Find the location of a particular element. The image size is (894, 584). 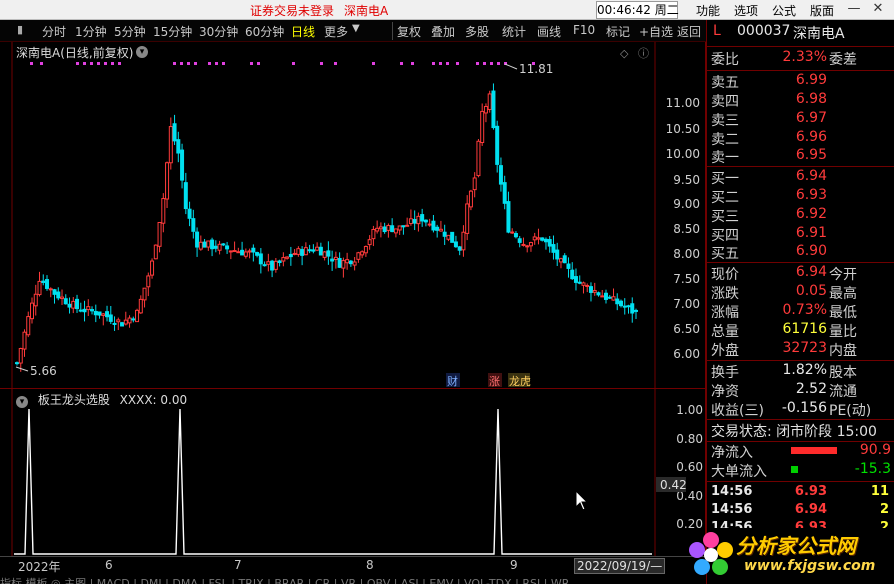

tab-more: 更多 is located at coordinates (336, 31).